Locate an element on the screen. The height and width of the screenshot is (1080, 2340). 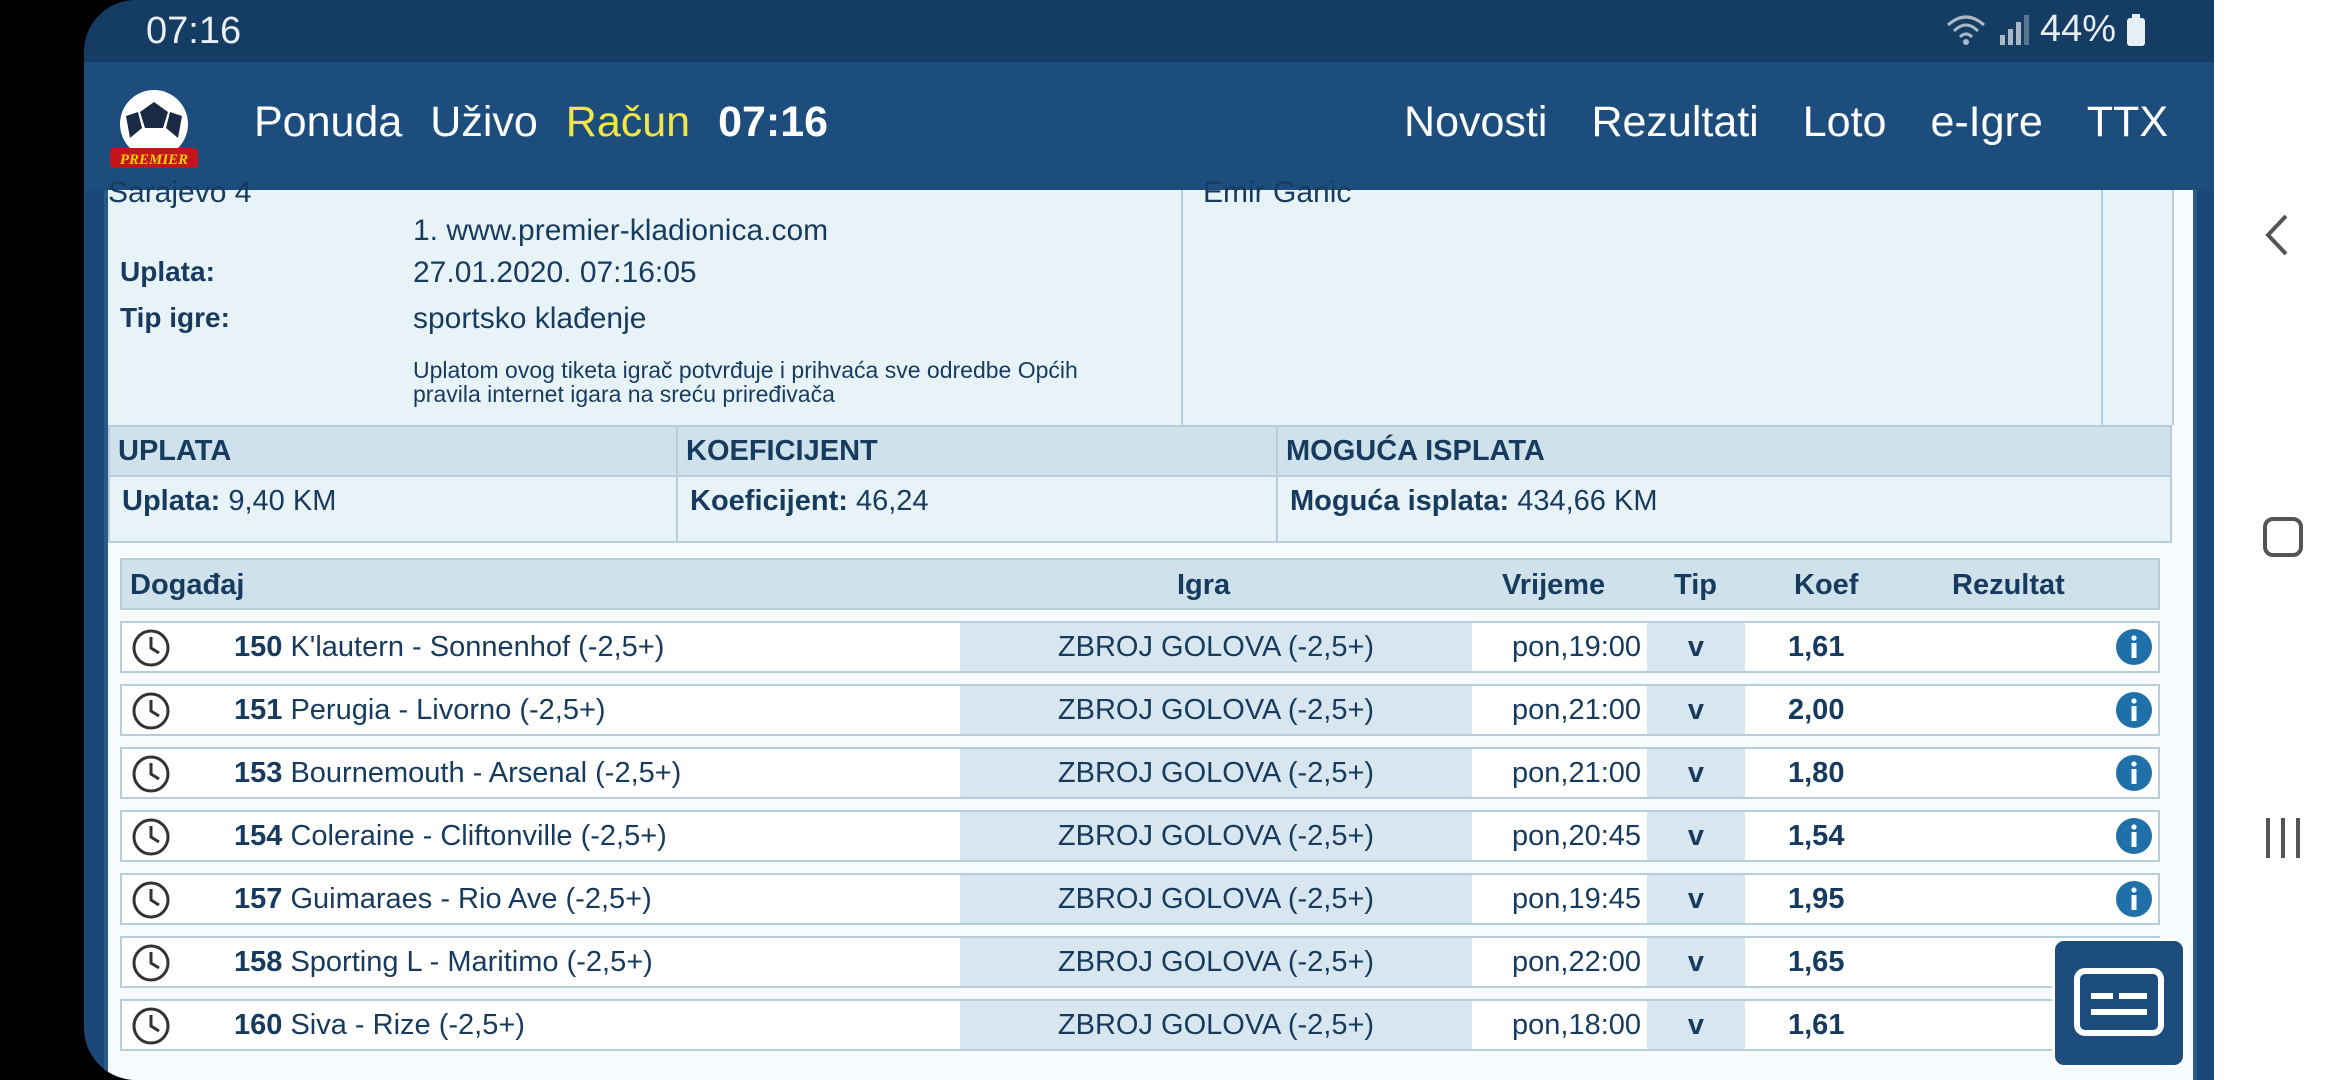
home-icon is located at coordinates (2283, 537).